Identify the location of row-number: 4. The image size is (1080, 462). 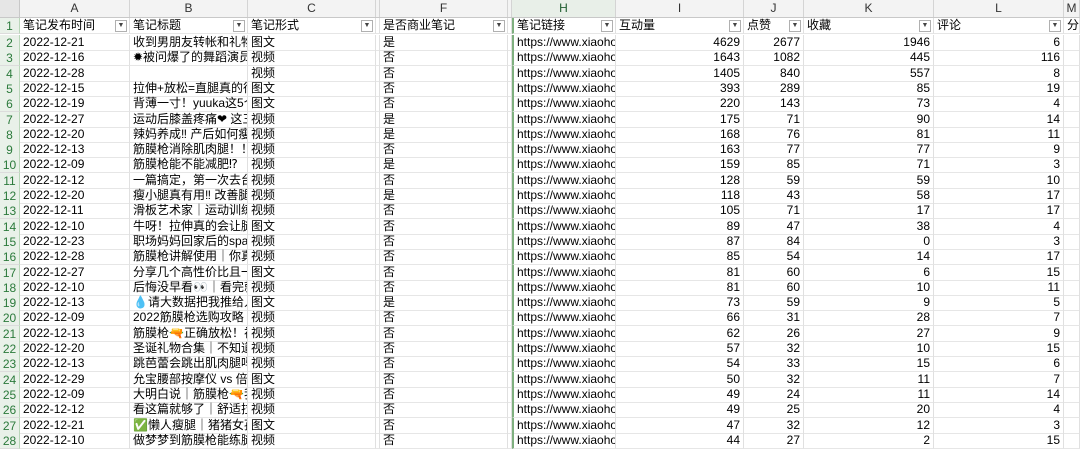
(10, 73).